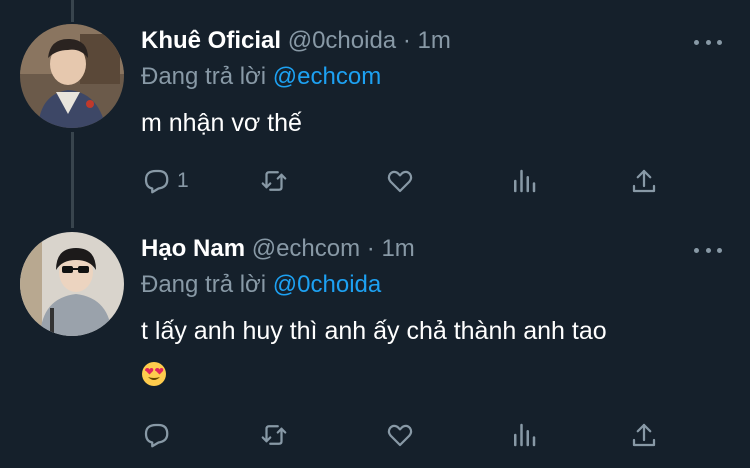 The image size is (750, 468). Describe the element at coordinates (306, 248) in the screenshot. I see `handle: @echcom` at that location.